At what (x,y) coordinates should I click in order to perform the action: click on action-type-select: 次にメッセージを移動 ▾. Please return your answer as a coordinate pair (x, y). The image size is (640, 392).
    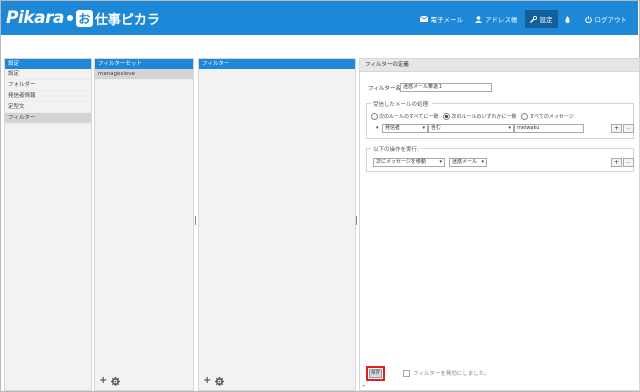
    Looking at the image, I should click on (409, 162).